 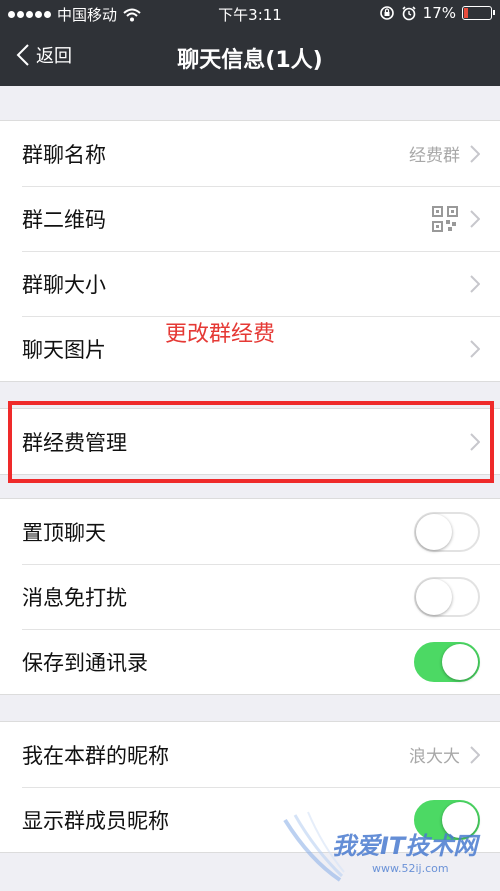 I want to click on row-value: 经费群, so click(x=434, y=156).